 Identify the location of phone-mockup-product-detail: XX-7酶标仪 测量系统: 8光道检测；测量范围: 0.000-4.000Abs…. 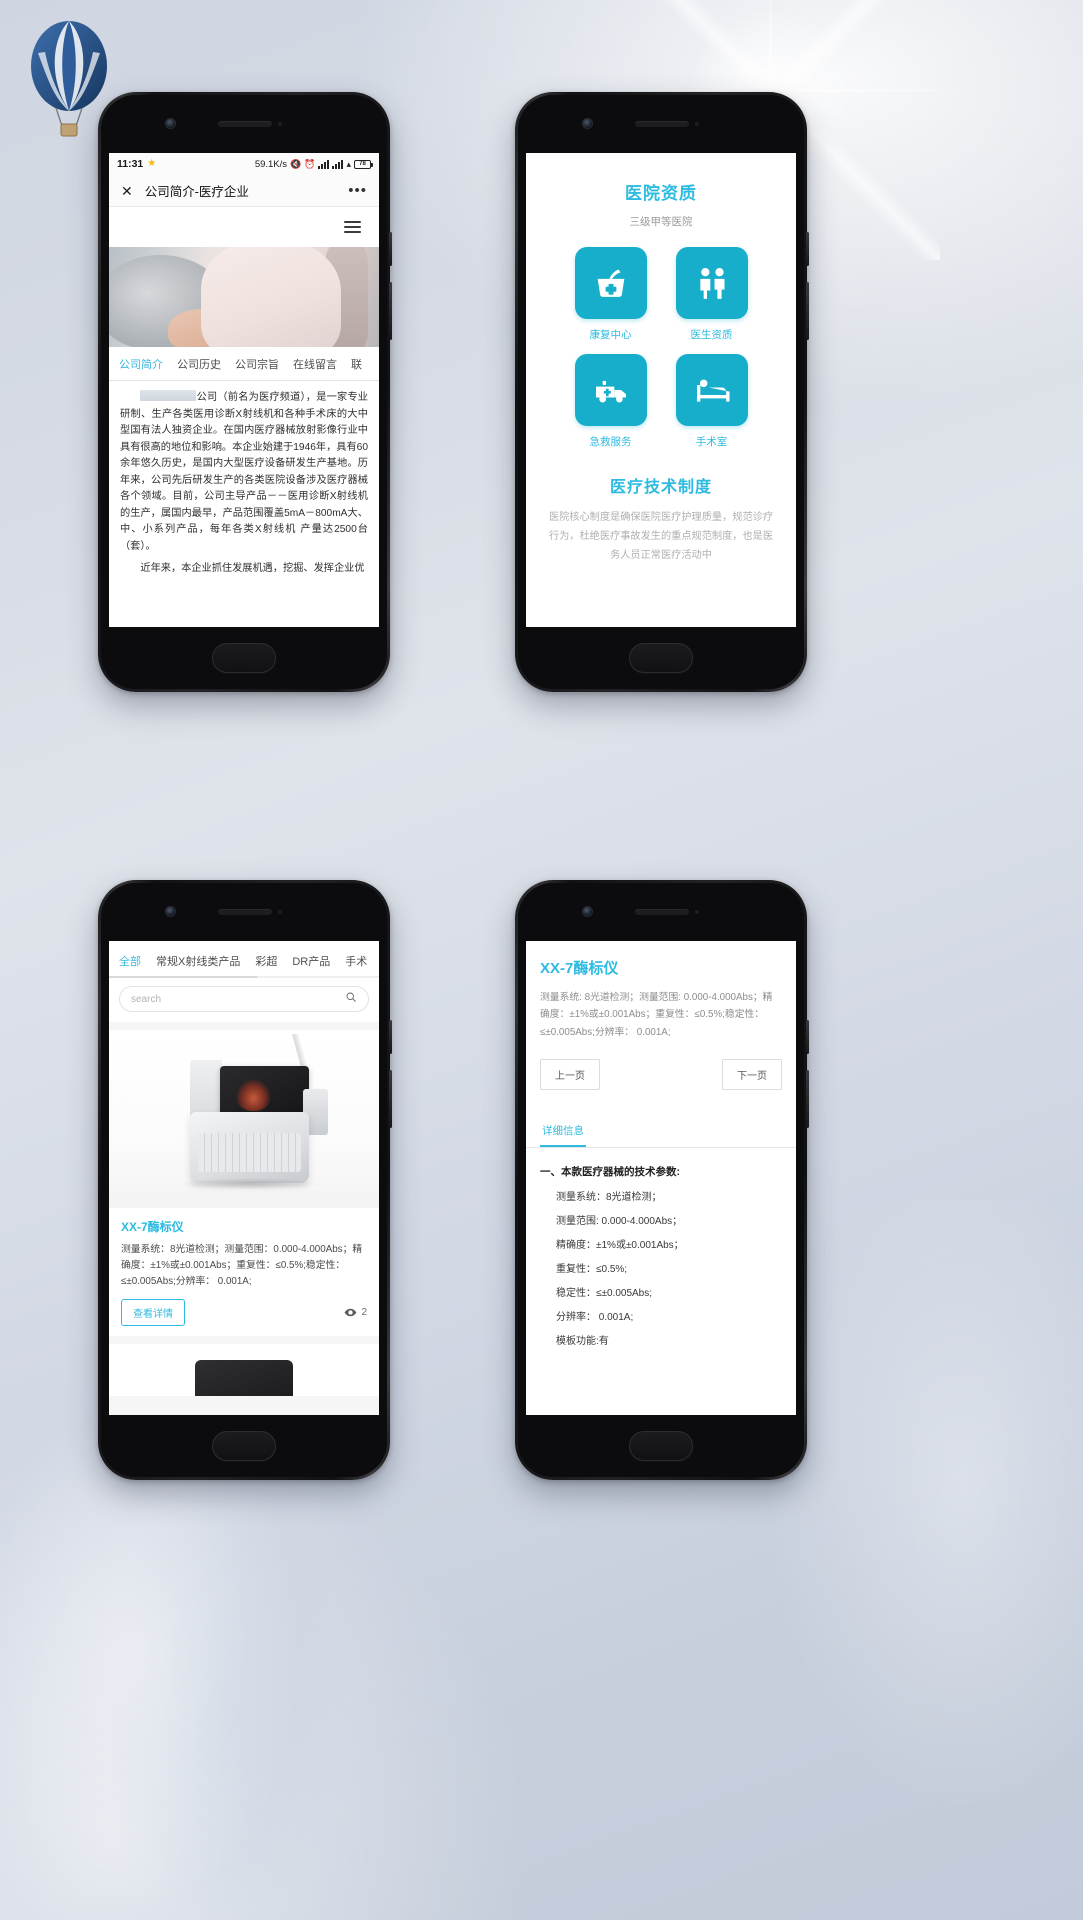
(662, 1180).